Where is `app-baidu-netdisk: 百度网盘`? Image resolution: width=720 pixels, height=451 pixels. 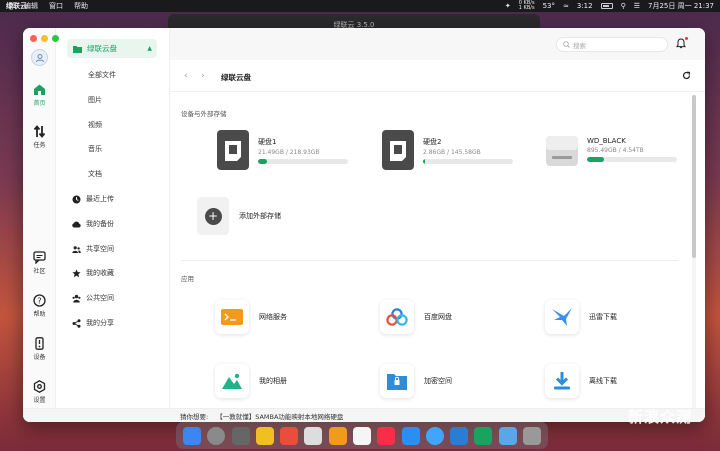
app-baidu-netdisk: 百度网盘 is located at coordinates (416, 317).